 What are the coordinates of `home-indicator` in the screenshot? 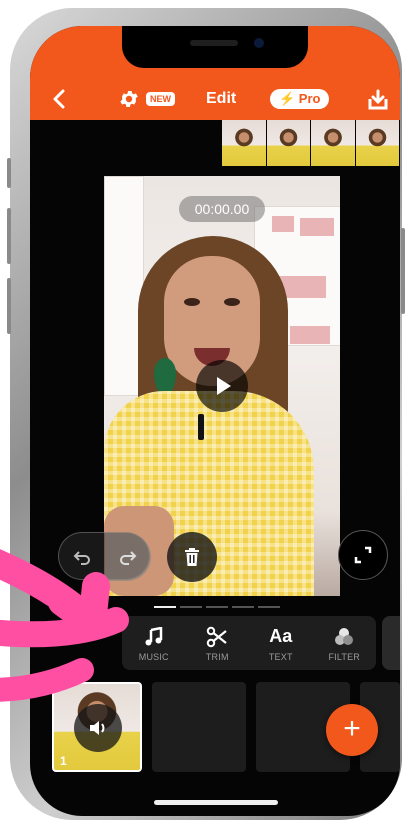 It's located at (216, 802).